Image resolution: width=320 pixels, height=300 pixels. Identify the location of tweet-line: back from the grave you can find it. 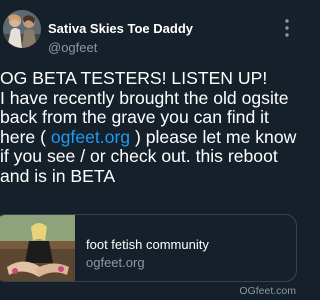
(134, 117).